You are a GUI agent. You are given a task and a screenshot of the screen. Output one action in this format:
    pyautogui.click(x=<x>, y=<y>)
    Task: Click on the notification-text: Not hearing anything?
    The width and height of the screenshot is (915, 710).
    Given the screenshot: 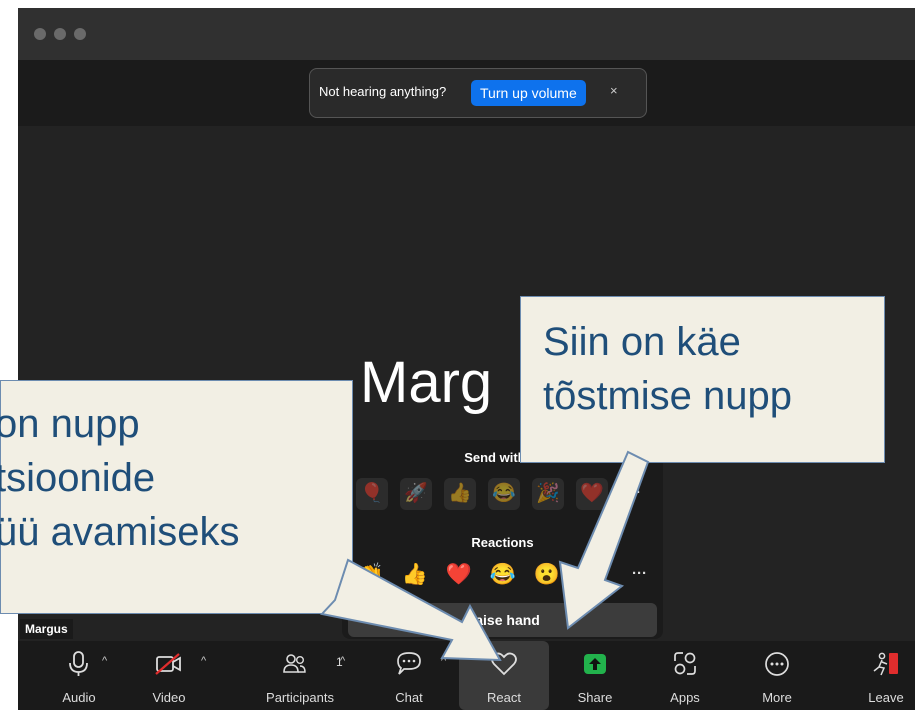 What is the action you would take?
    pyautogui.click(x=383, y=91)
    